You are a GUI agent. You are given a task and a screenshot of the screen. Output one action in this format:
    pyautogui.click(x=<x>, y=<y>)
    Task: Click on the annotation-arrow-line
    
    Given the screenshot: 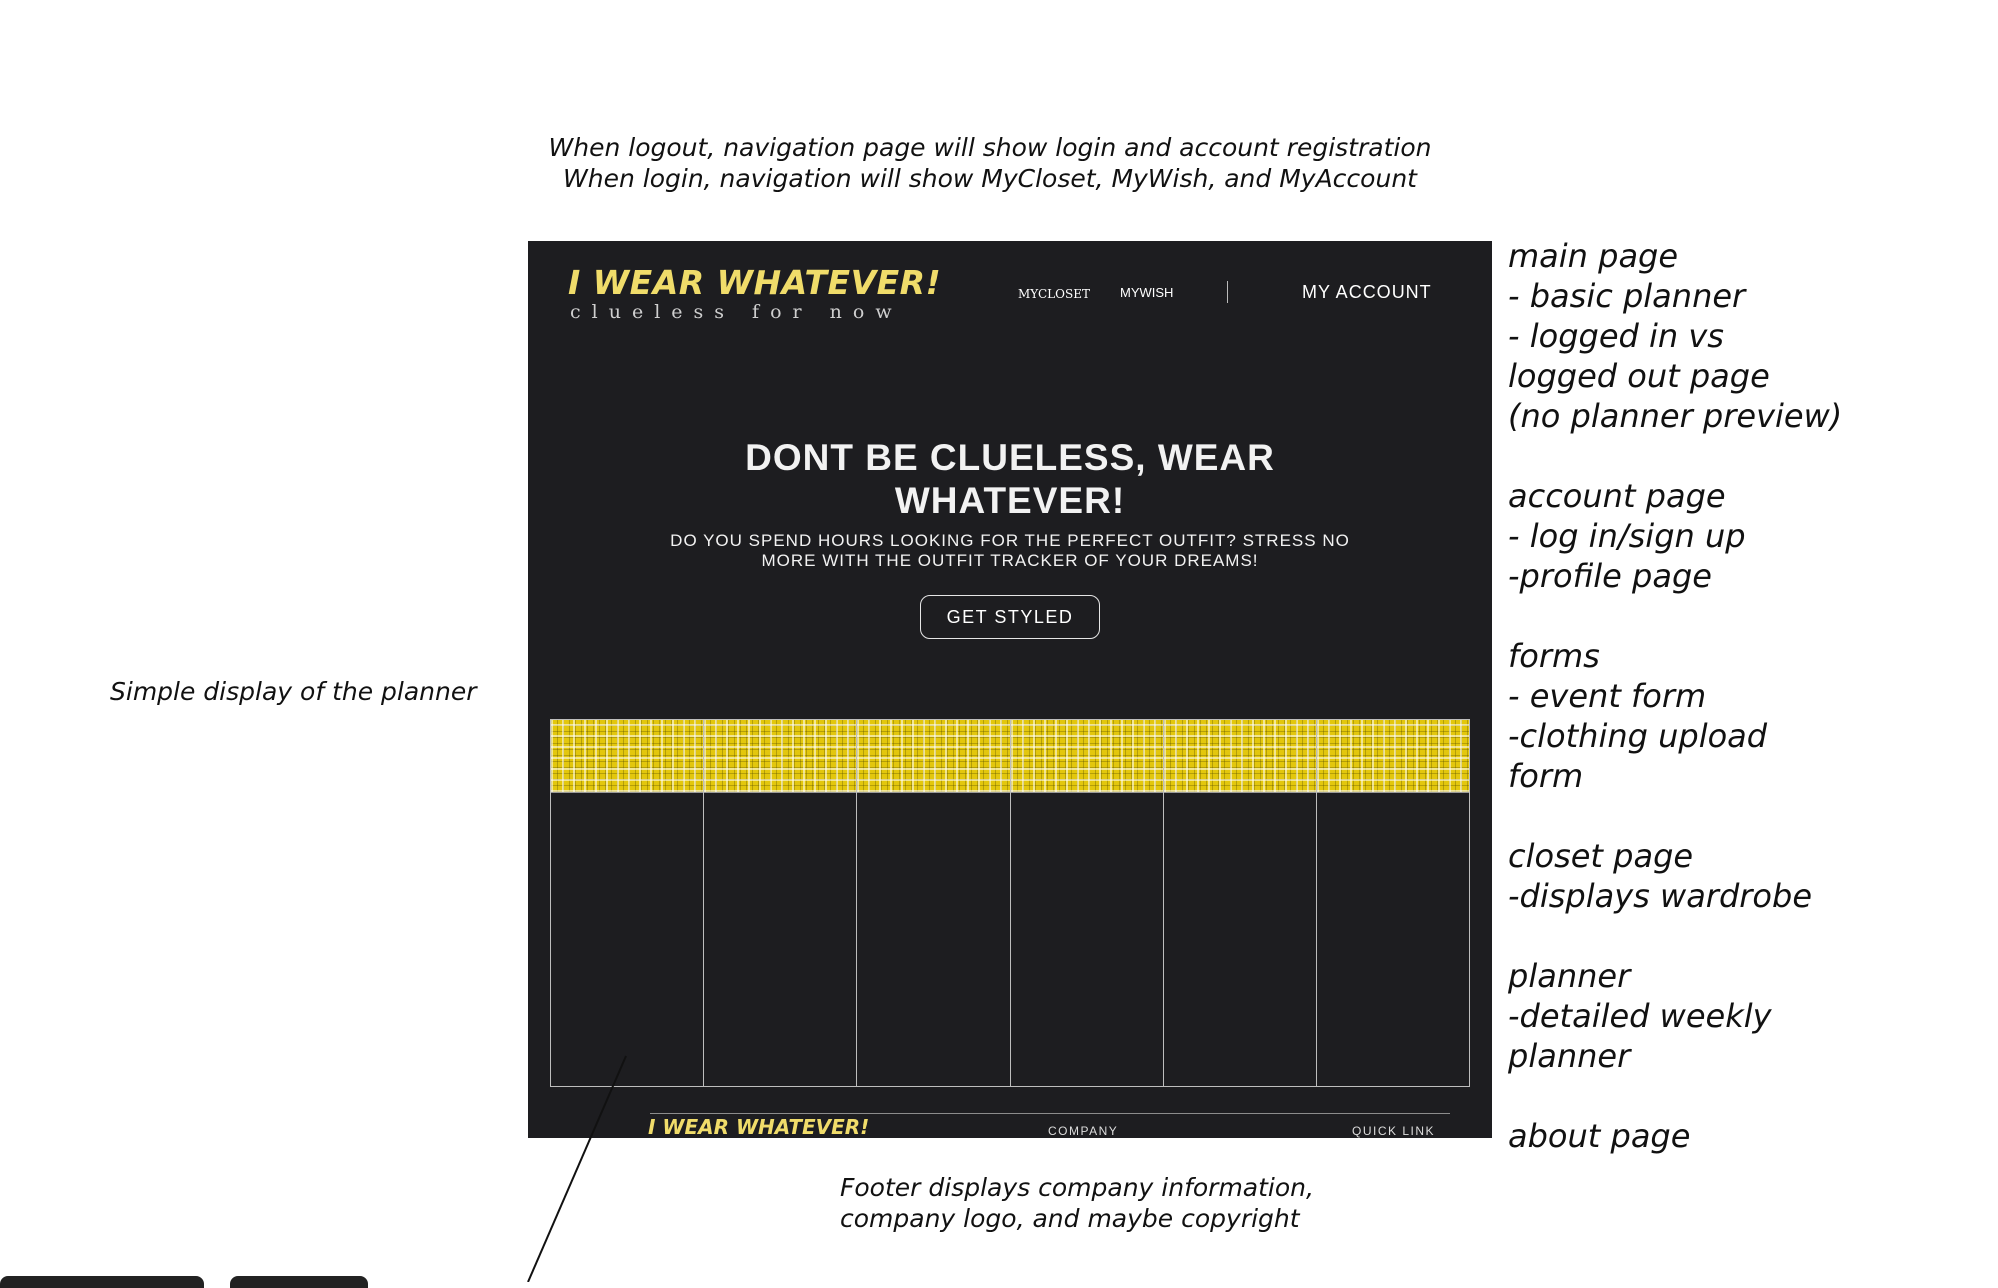 What is the action you would take?
    pyautogui.click(x=577, y=1168)
    